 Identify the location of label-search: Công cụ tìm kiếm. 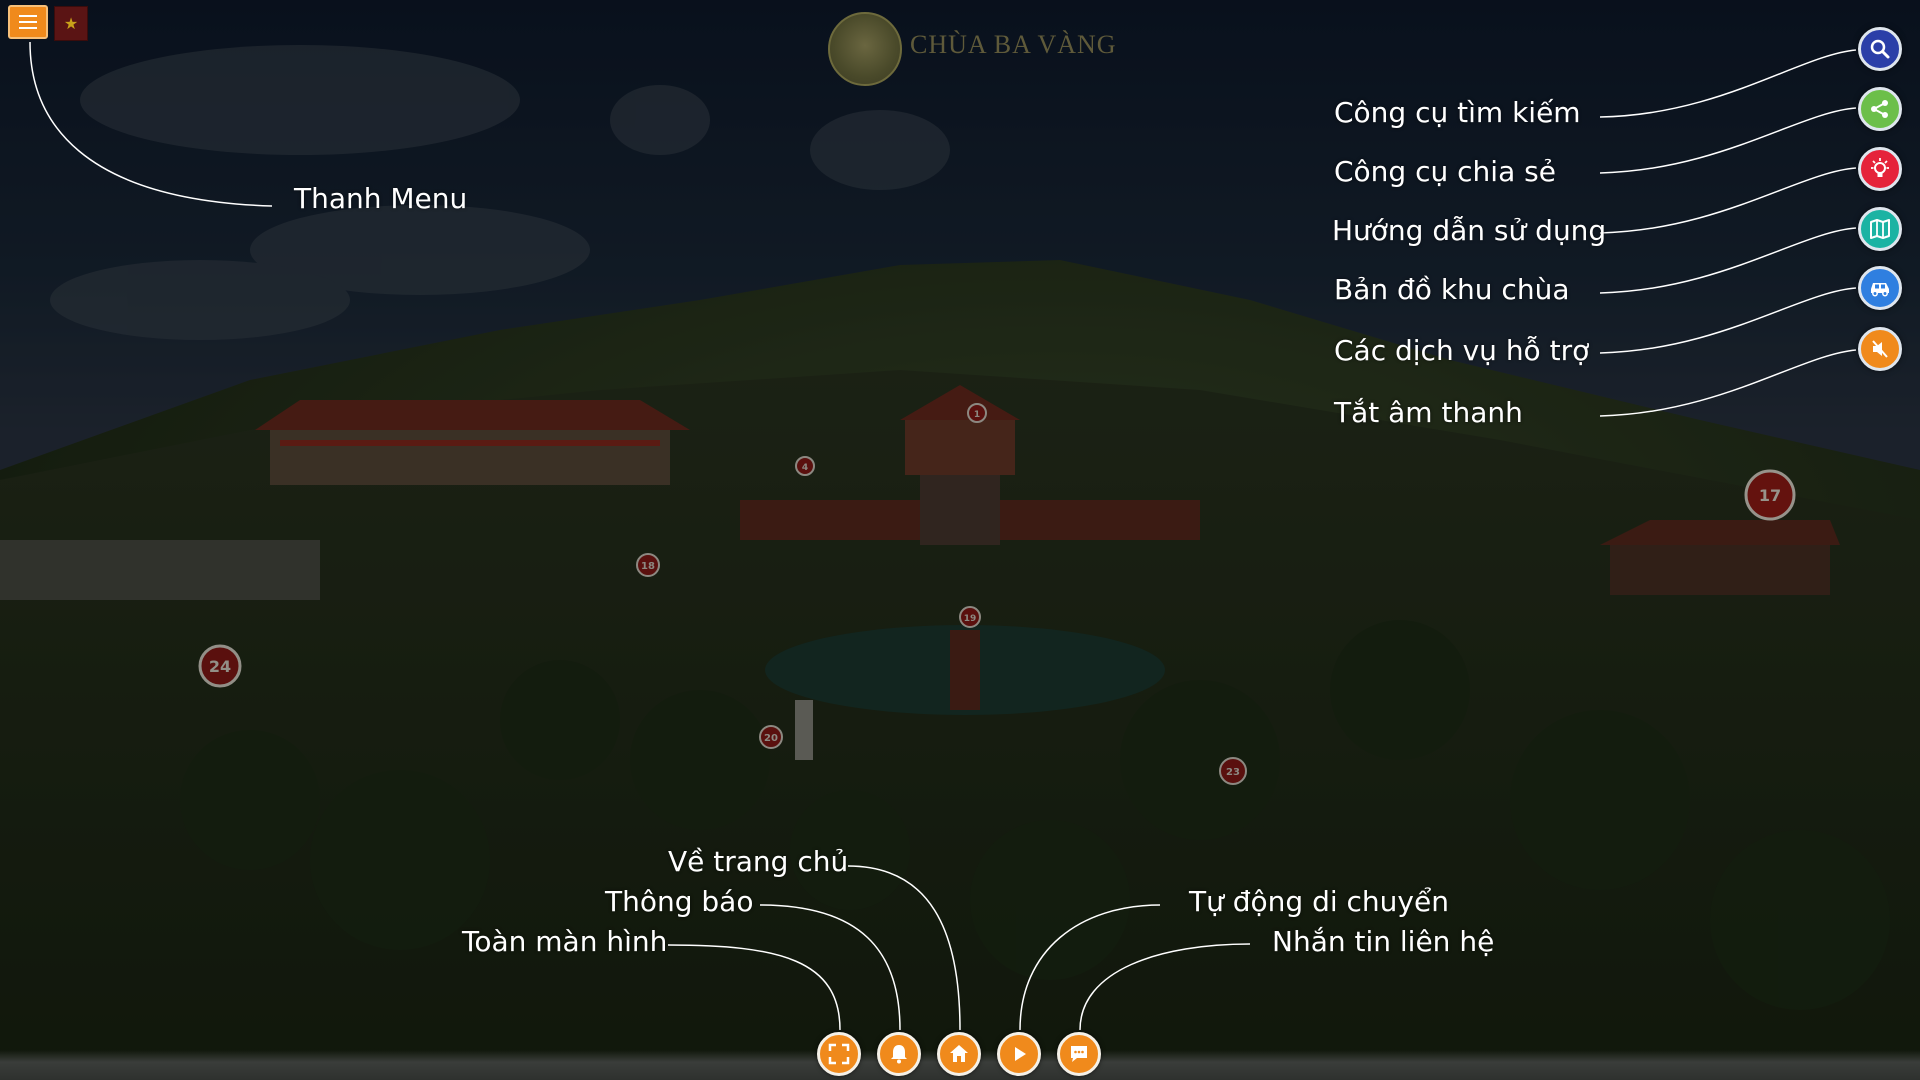
(1457, 112).